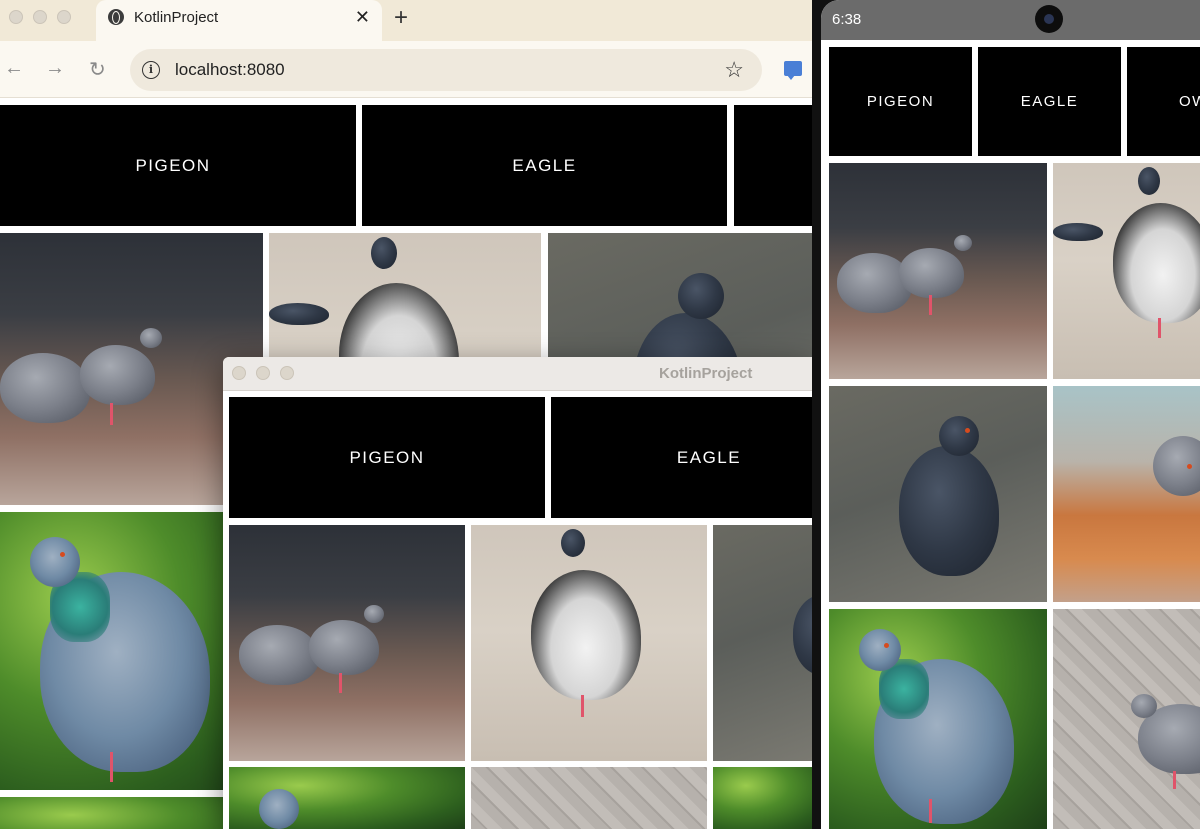 The image size is (1200, 829). What do you see at coordinates (793, 70) in the screenshot?
I see `chat-icon` at bounding box center [793, 70].